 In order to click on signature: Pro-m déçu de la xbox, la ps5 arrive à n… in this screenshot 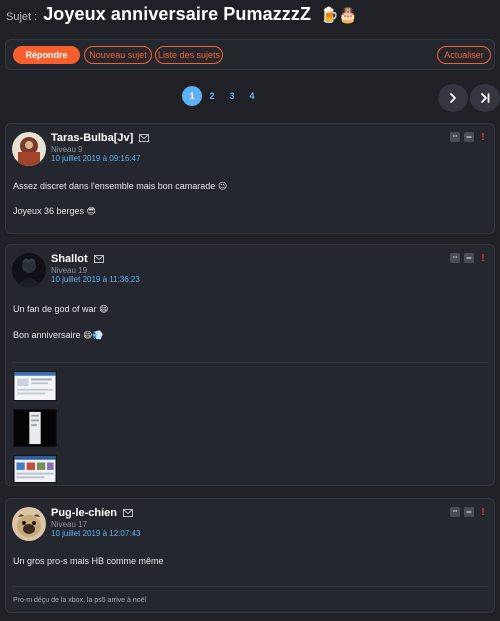, I will do `click(80, 600)`.